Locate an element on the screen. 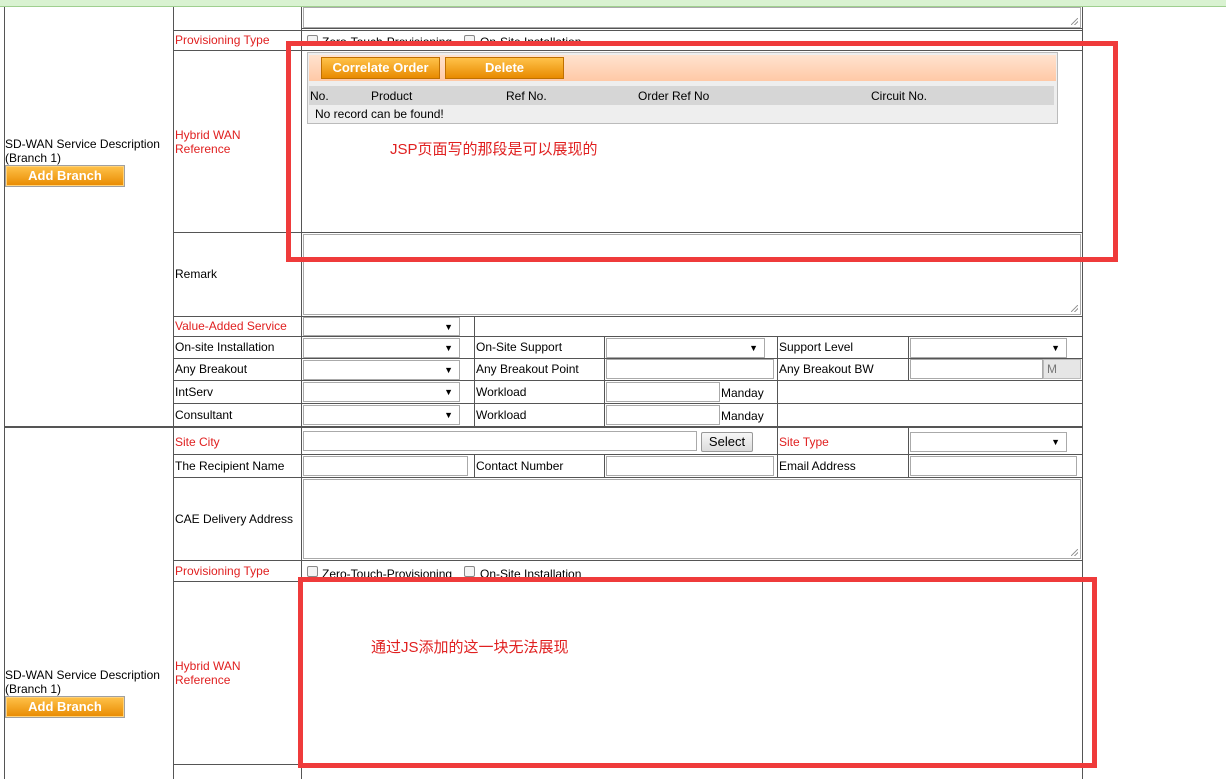  any-breakout-select: ▼ is located at coordinates (381, 370).